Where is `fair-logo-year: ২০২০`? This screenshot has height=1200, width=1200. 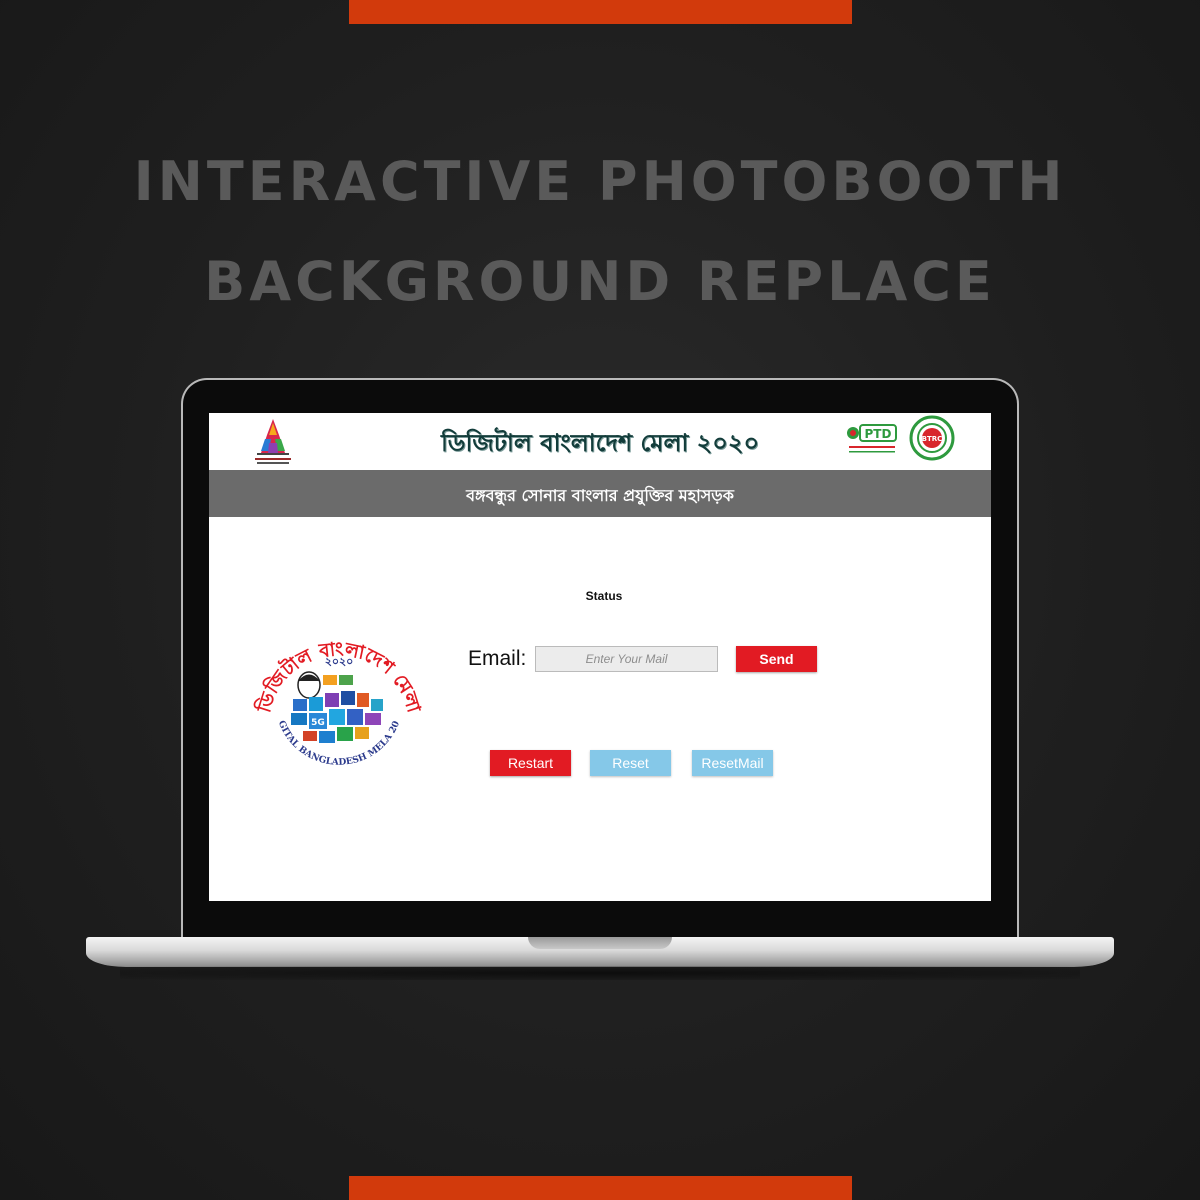 fair-logo-year: ২০২০ is located at coordinates (339, 661).